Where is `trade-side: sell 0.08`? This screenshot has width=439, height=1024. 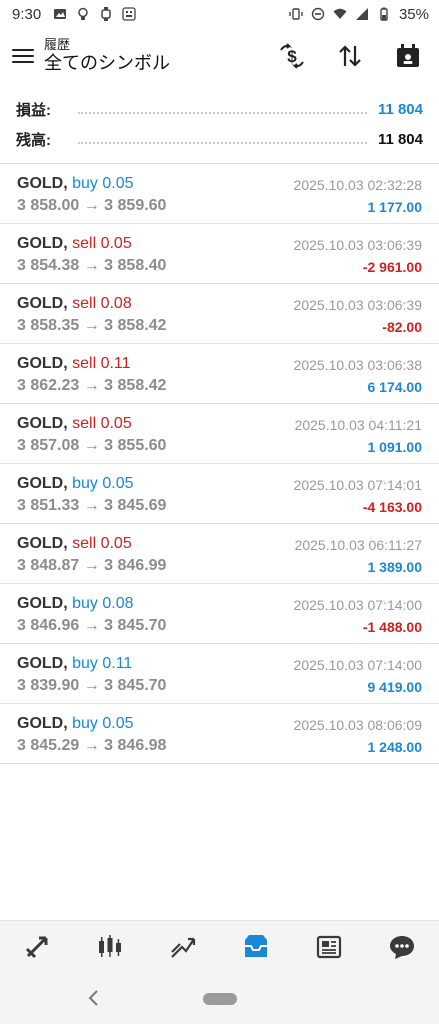
trade-side: sell 0.08 is located at coordinates (102, 303).